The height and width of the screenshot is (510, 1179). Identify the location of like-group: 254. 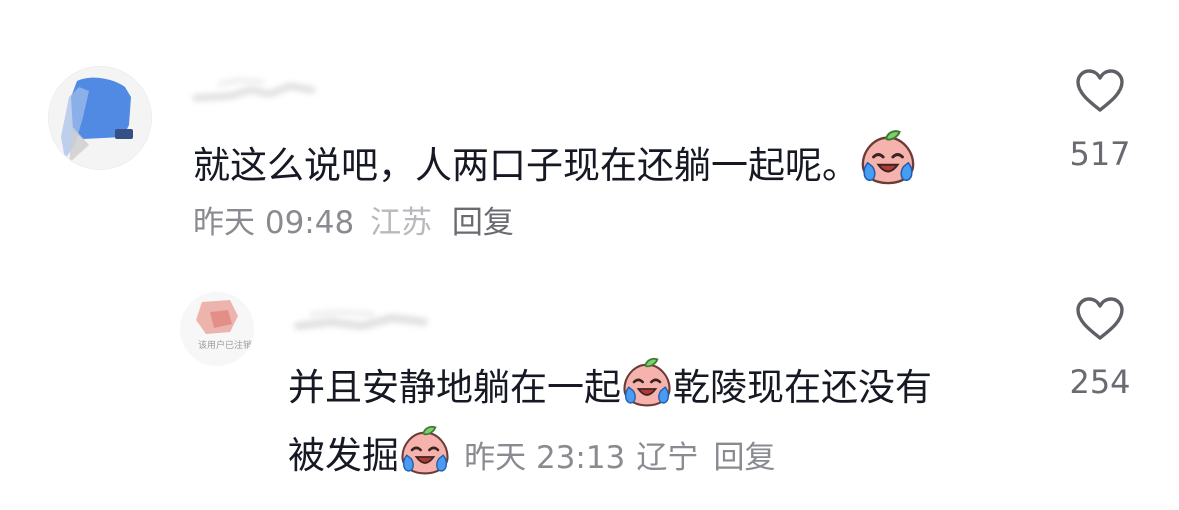
(1100, 349).